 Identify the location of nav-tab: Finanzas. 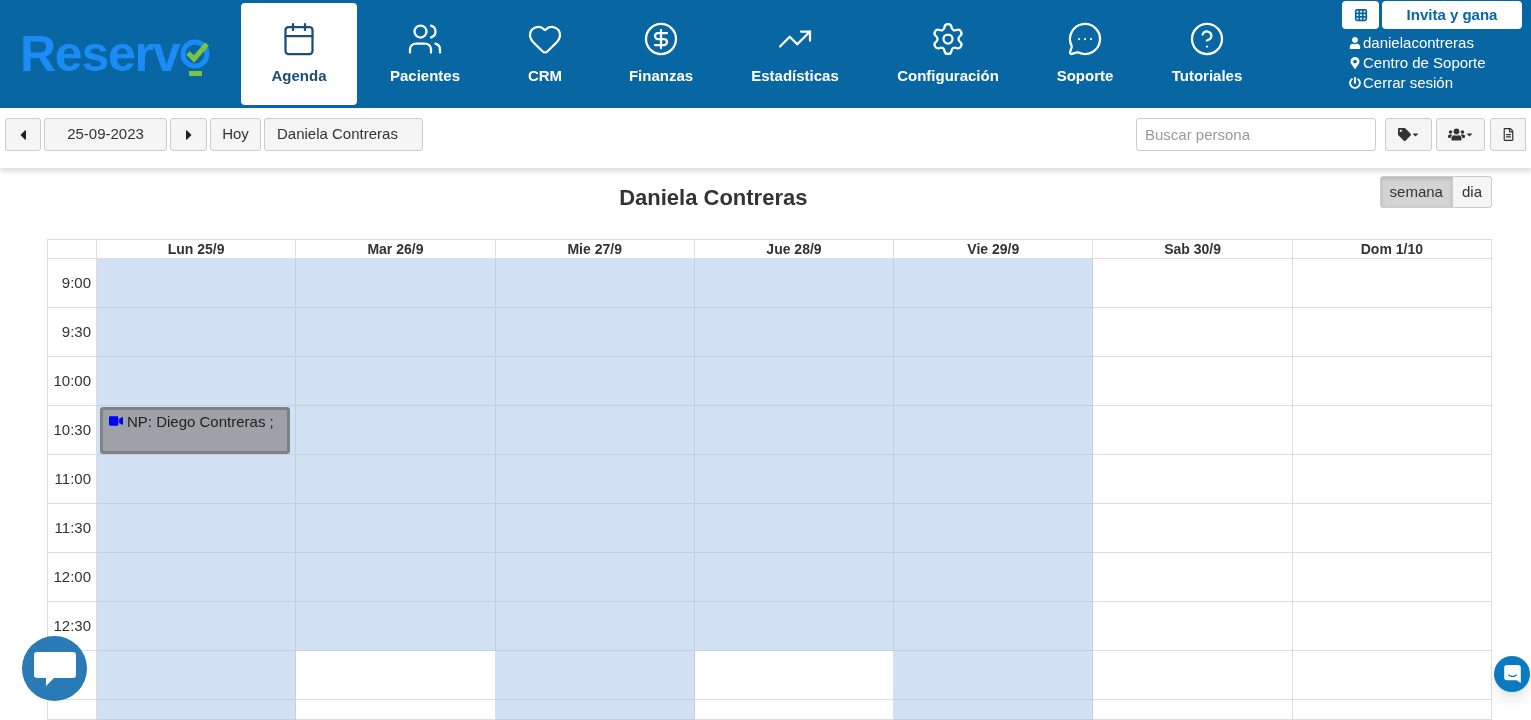
(661, 54).